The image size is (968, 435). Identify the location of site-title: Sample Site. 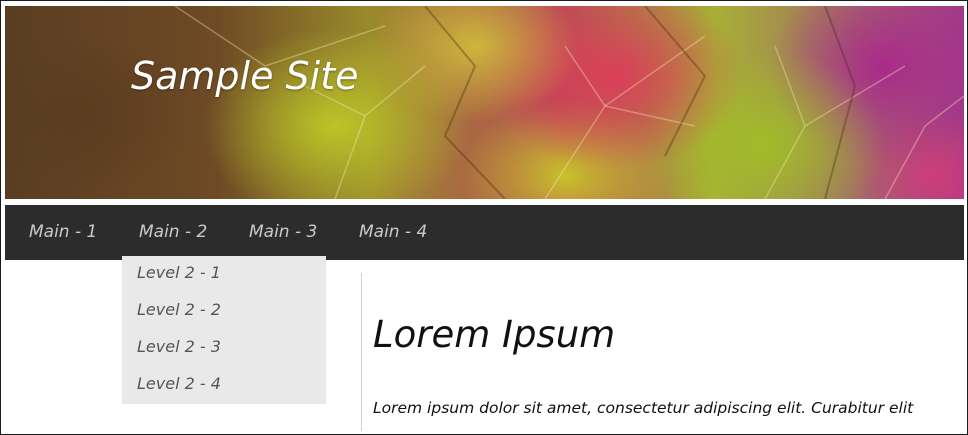
(245, 76).